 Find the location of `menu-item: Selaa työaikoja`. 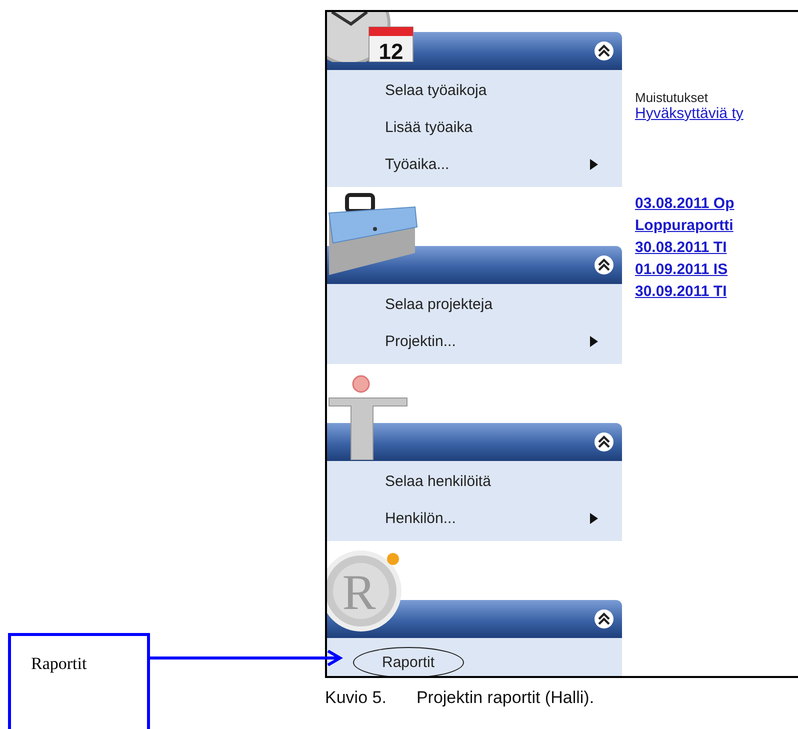

menu-item: Selaa työaikoja is located at coordinates (436, 90).